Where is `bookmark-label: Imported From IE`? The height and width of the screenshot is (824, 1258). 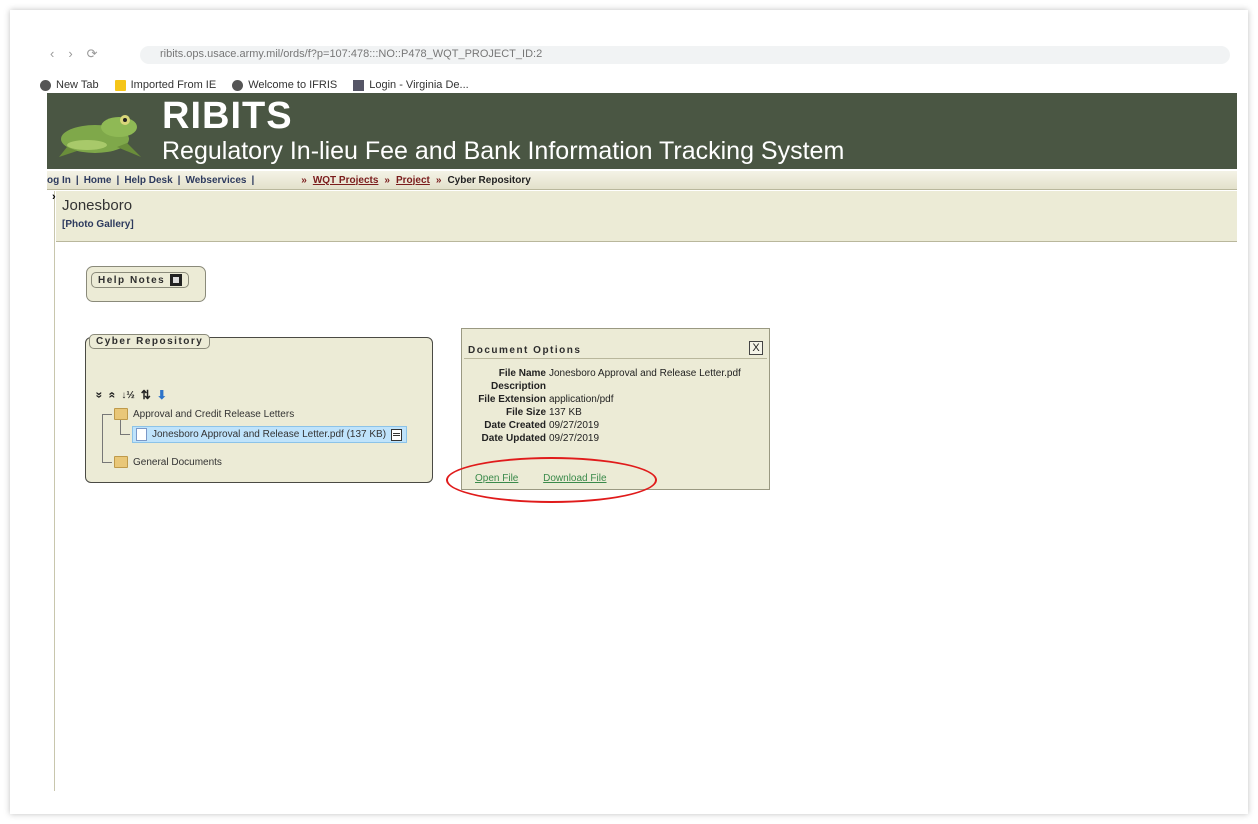
bookmark-label: Imported From IE is located at coordinates (173, 85).